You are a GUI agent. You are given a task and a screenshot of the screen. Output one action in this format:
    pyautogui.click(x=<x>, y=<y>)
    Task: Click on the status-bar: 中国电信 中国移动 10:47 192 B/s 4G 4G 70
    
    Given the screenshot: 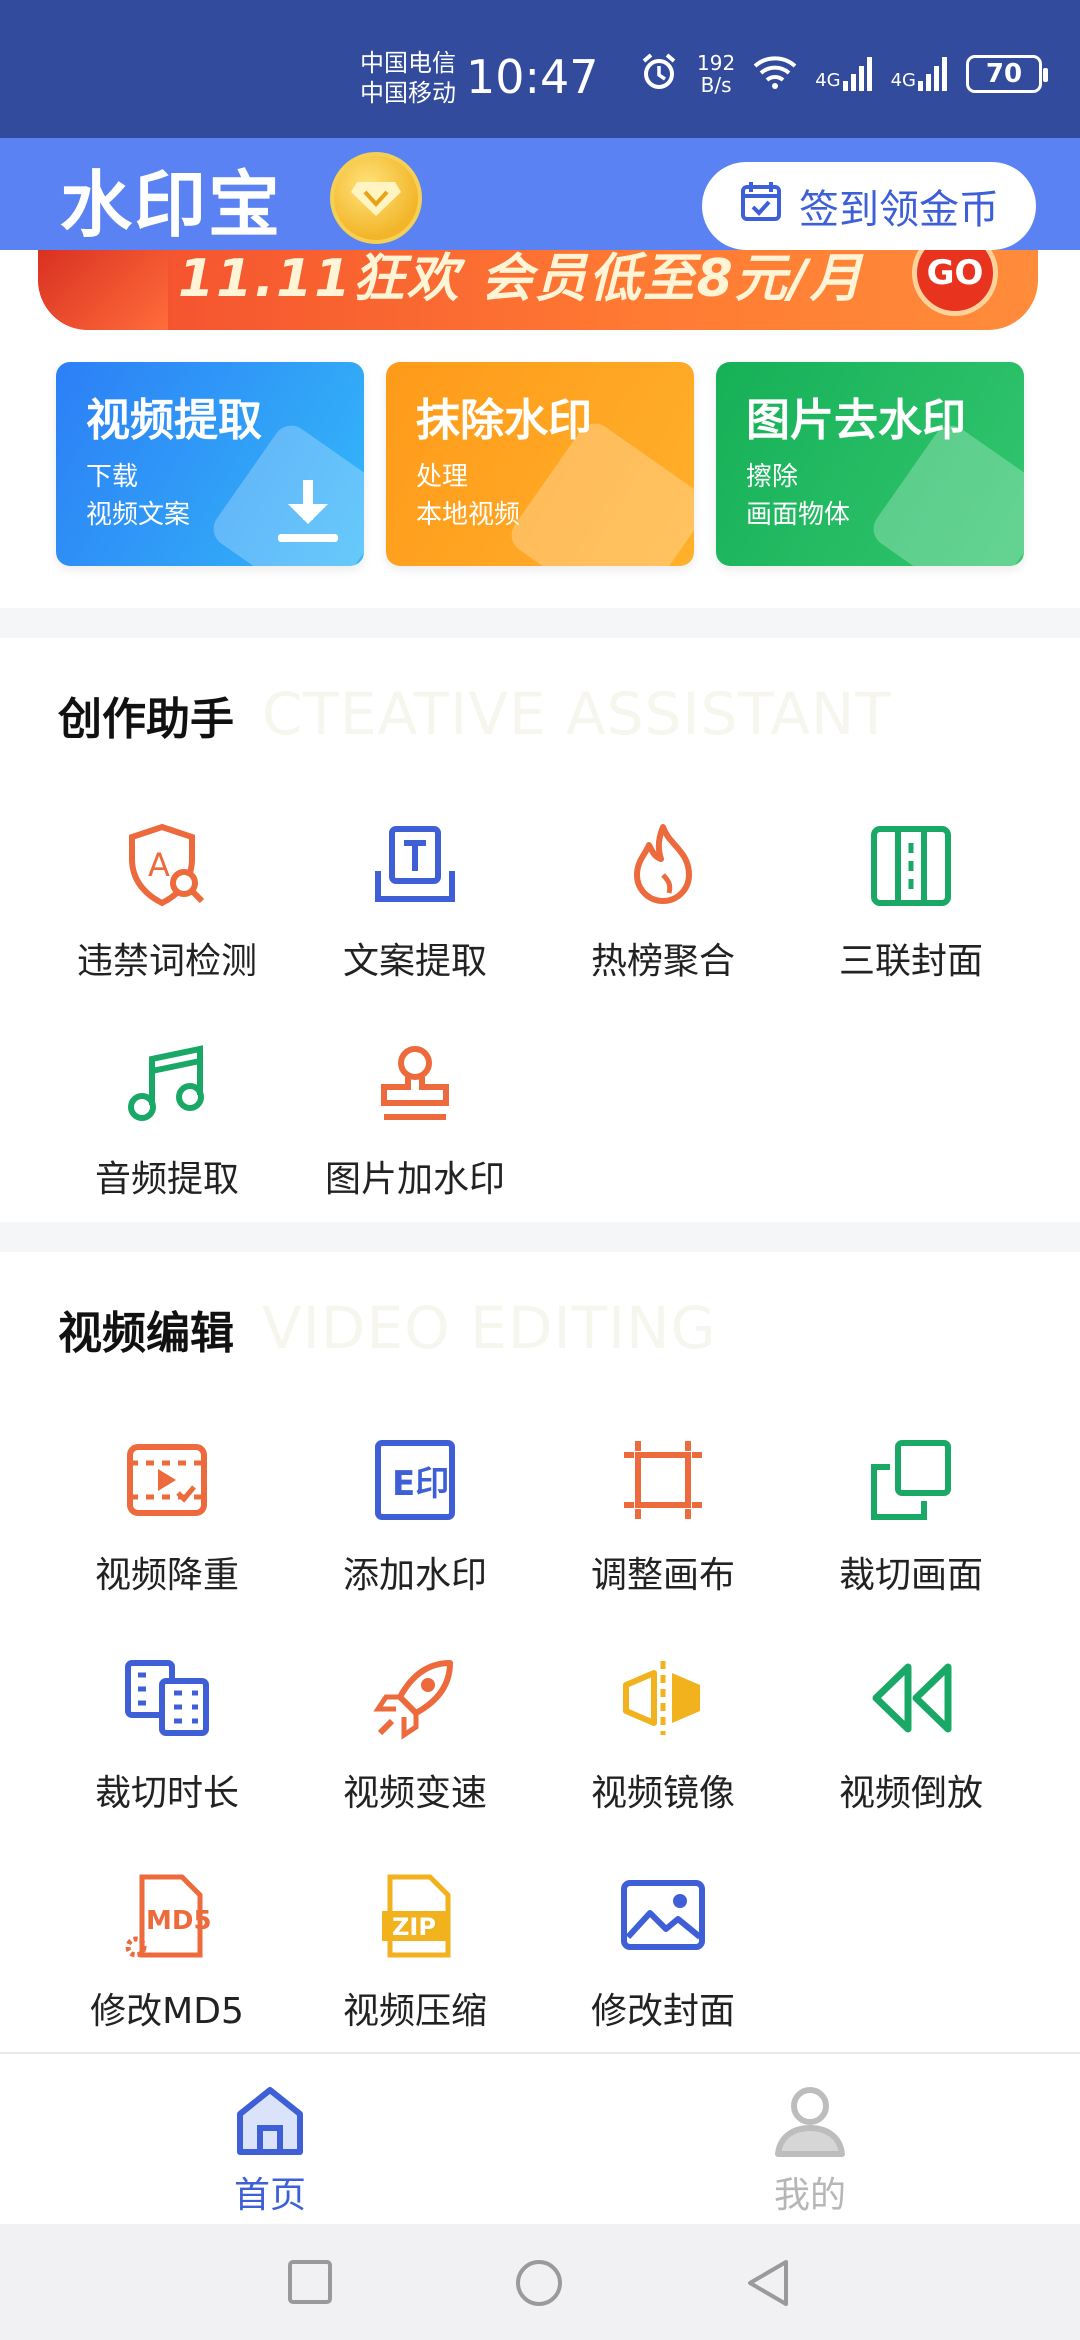 What is the action you would take?
    pyautogui.click(x=540, y=69)
    